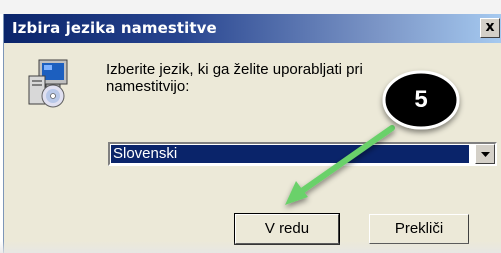 This screenshot has height=253, width=501. I want to click on close-icon: x, so click(490, 27).